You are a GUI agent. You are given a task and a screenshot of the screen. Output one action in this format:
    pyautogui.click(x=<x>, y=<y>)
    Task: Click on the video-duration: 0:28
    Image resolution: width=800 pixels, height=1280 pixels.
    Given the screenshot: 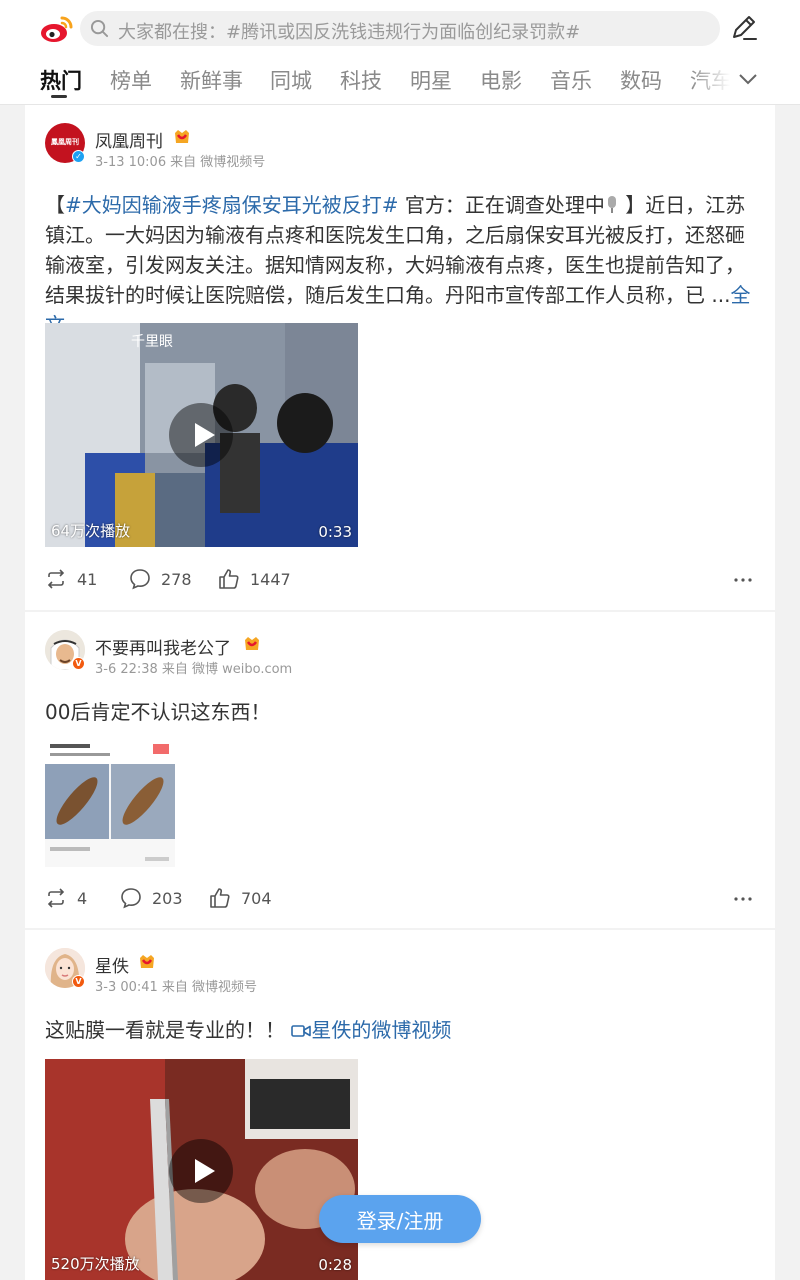 What is the action you would take?
    pyautogui.click(x=335, y=1265)
    